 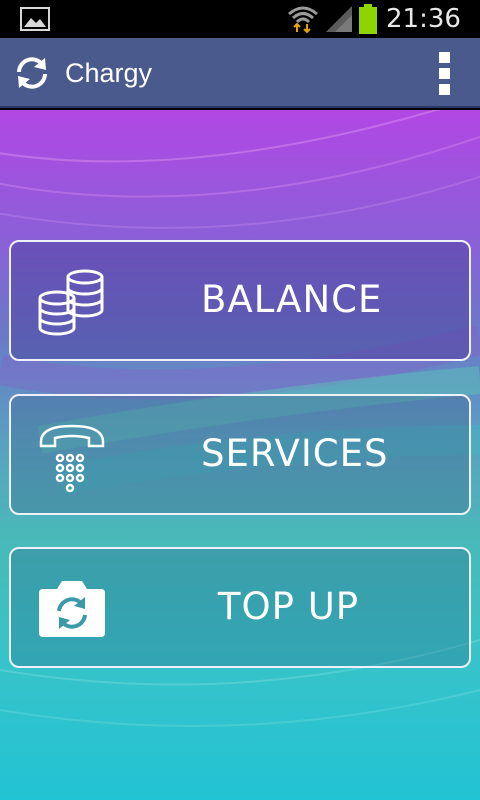 I want to click on signal-icon, so click(x=339, y=19).